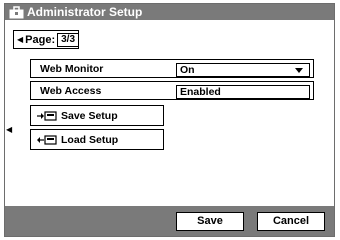 The height and width of the screenshot is (240, 340). I want to click on web-access-label: Web Access, so click(71, 91).